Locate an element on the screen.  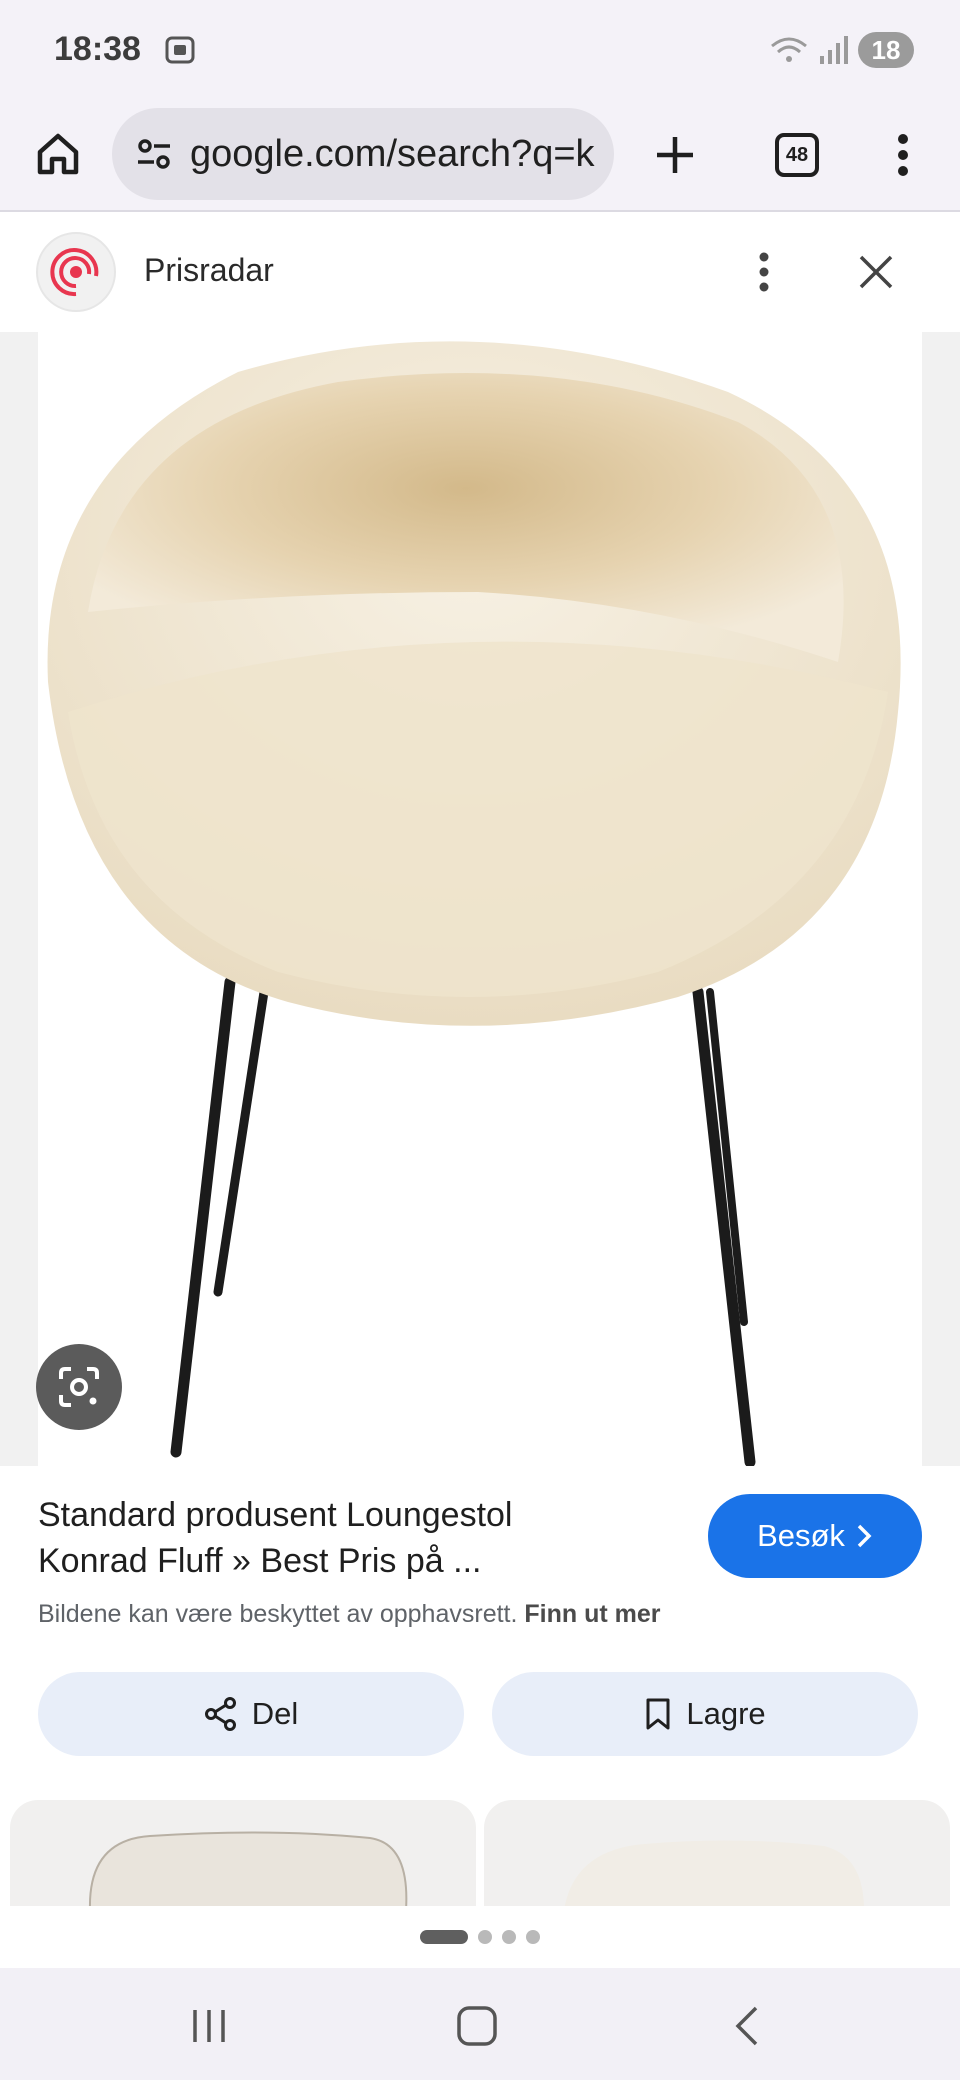
home-square-icon is located at coordinates (477, 2026).